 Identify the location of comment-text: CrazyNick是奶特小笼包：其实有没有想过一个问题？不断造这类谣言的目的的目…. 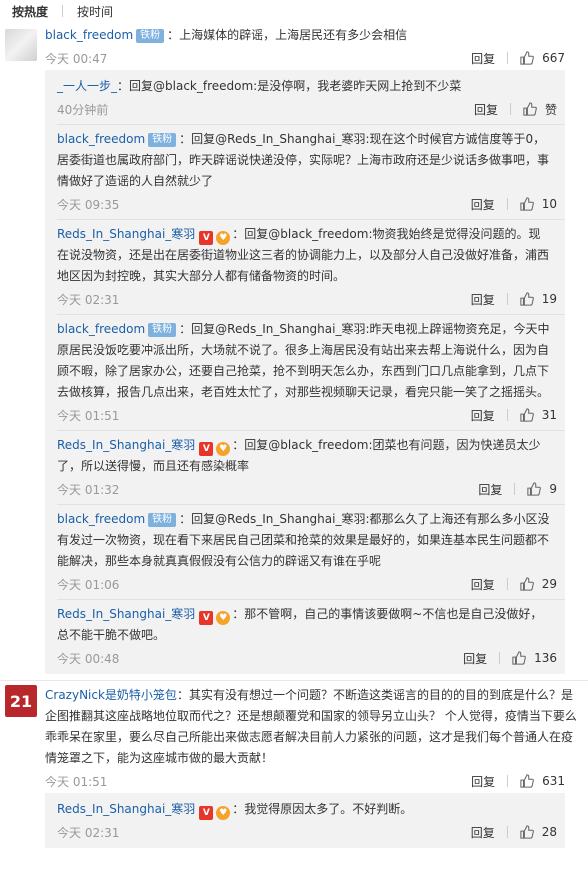
(316, 727).